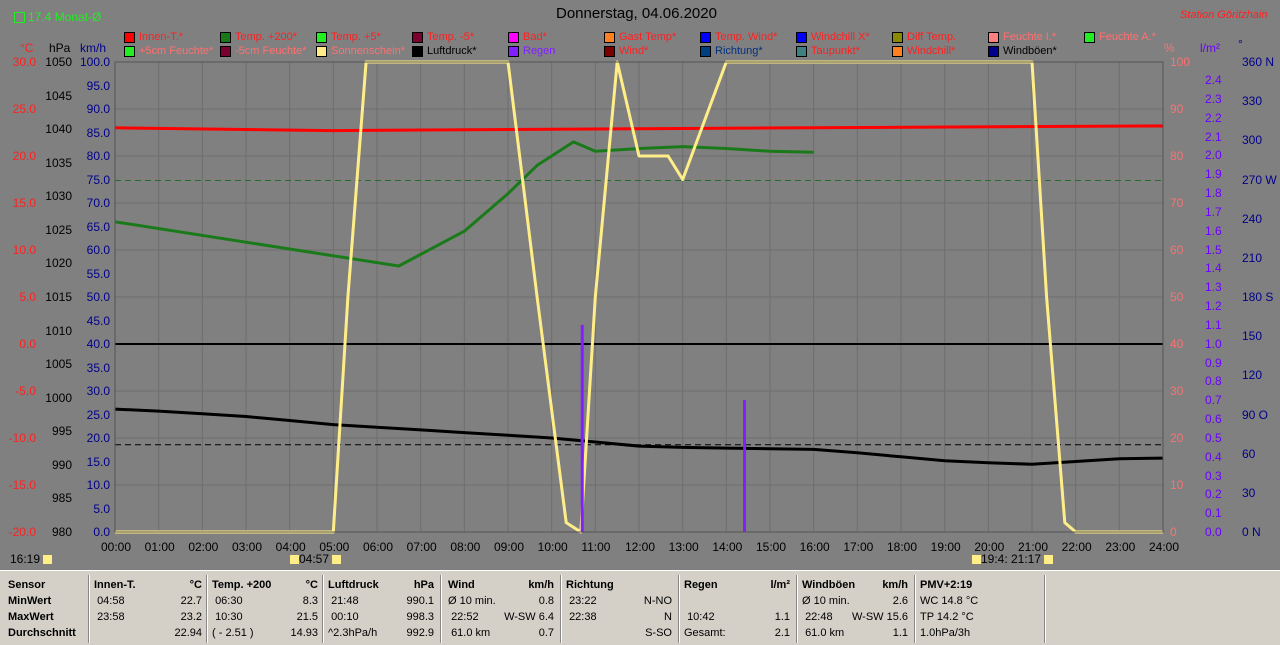 The height and width of the screenshot is (645, 1280). What do you see at coordinates (304, 633) in the screenshot?
I see `stats-temp200-avg: 14.93` at bounding box center [304, 633].